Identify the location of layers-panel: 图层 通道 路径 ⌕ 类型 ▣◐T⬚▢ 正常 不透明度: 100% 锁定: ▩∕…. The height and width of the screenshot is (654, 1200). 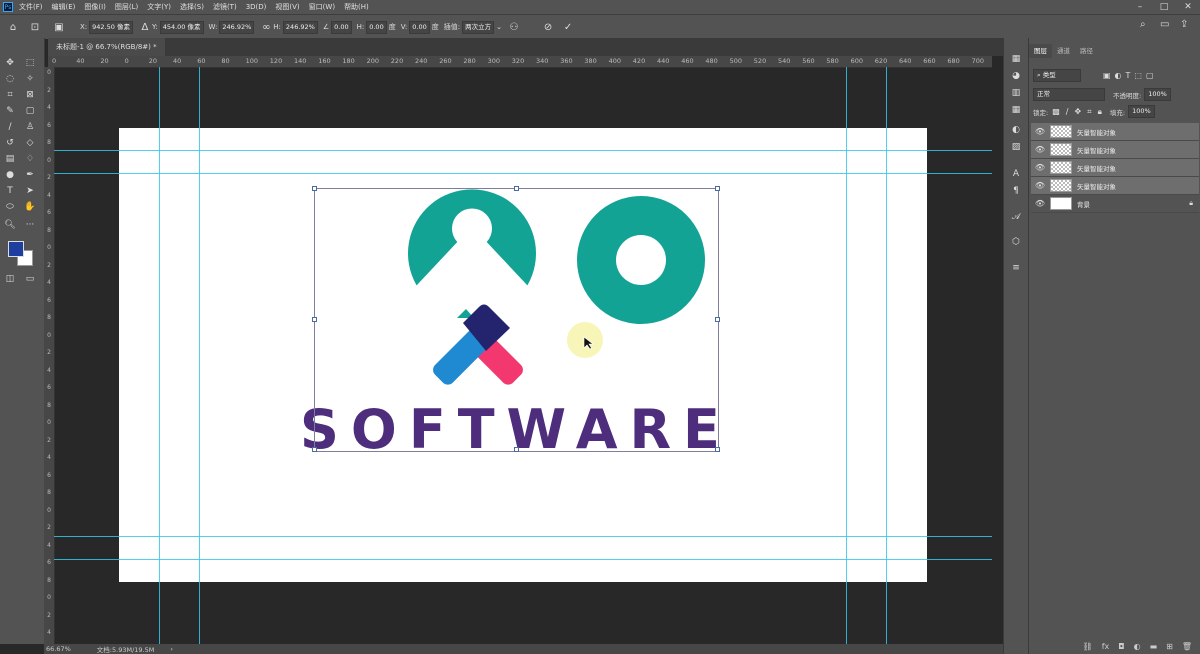
(1114, 346).